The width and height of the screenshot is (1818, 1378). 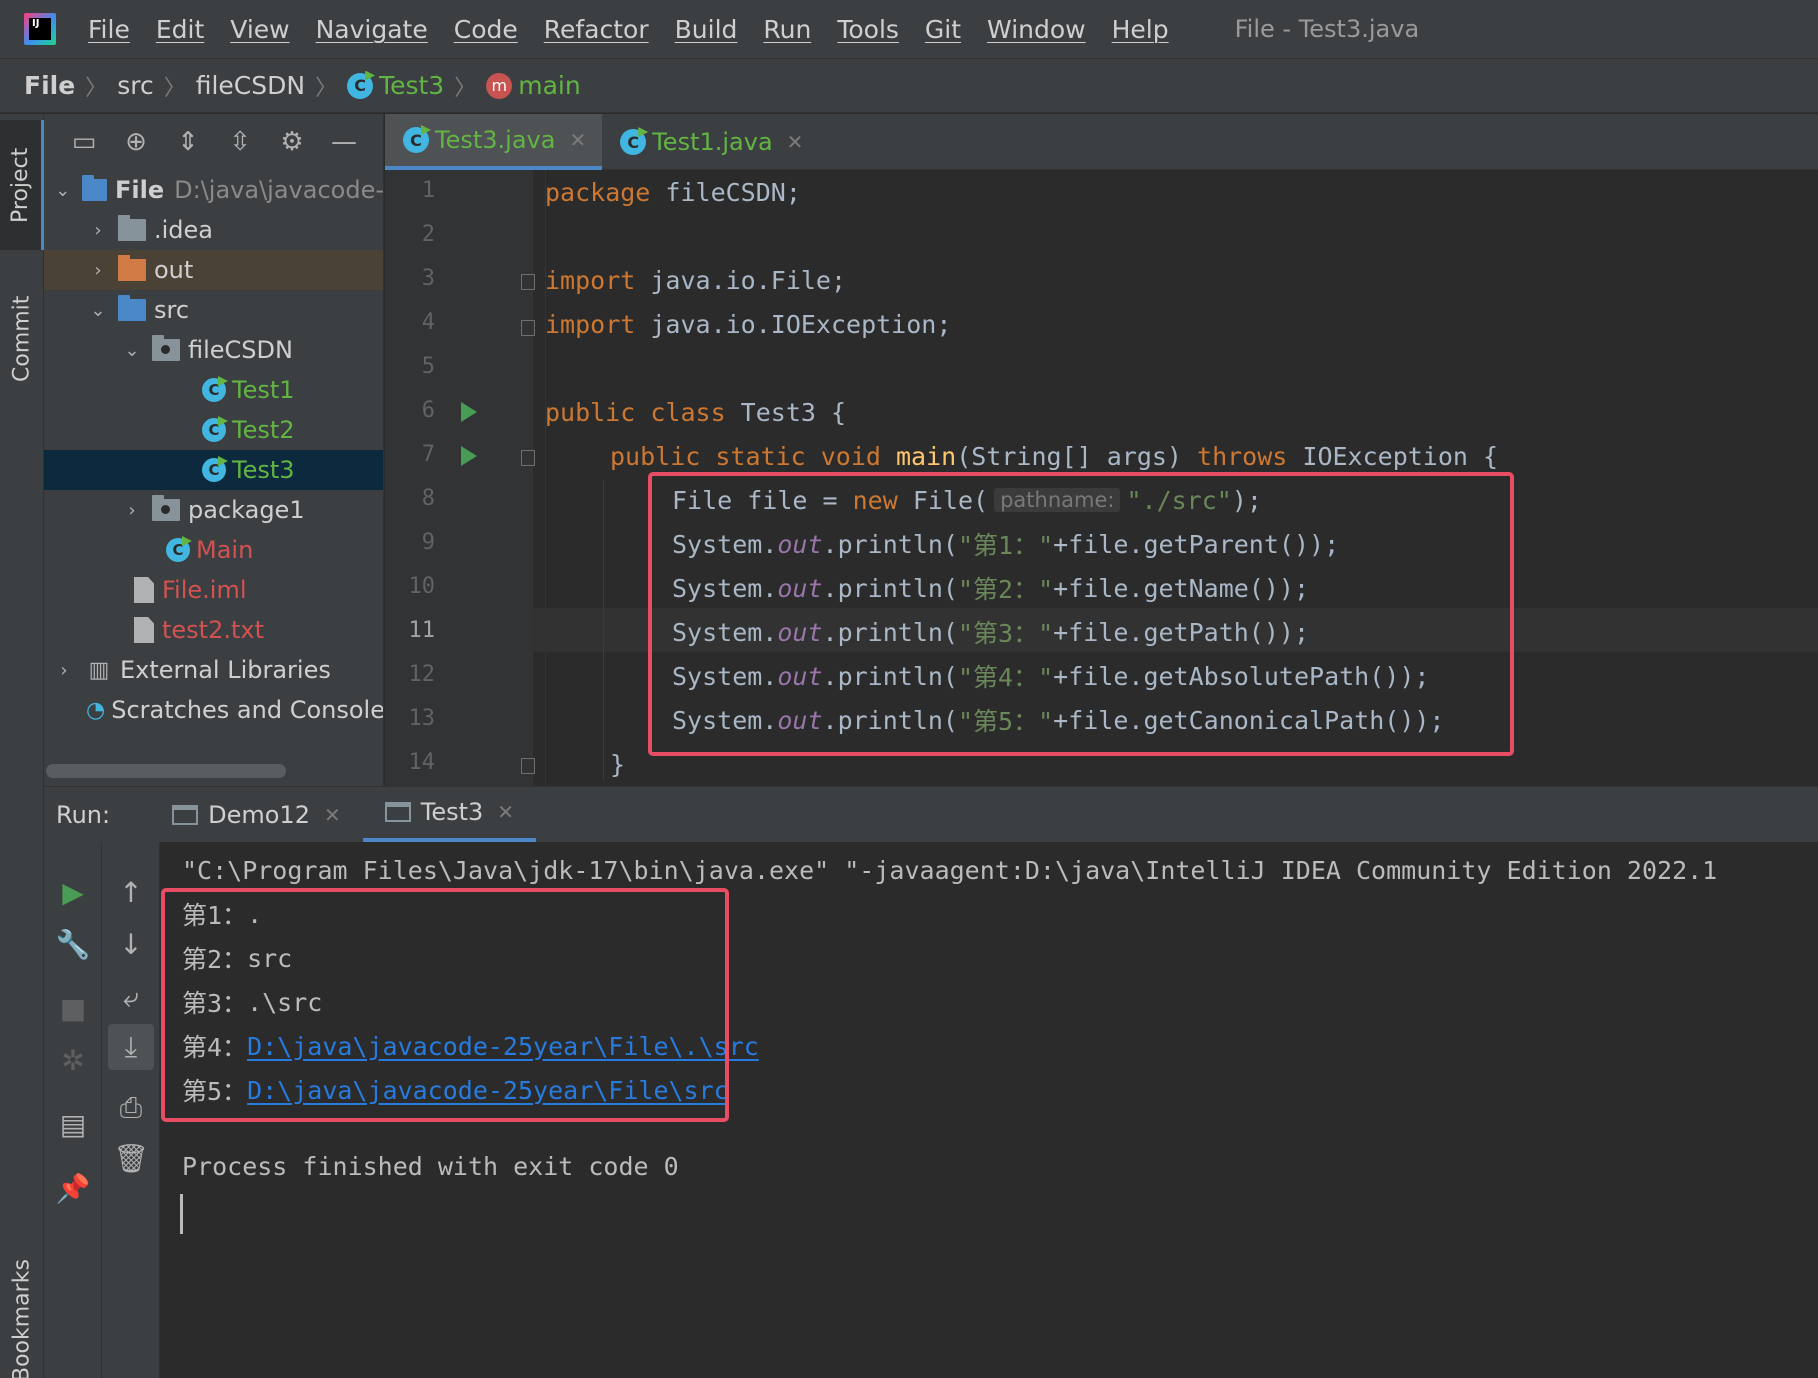 I want to click on project-toolbar: ▭ ⊕ ⇕ ⇳ ⚙ —, so click(x=213, y=142).